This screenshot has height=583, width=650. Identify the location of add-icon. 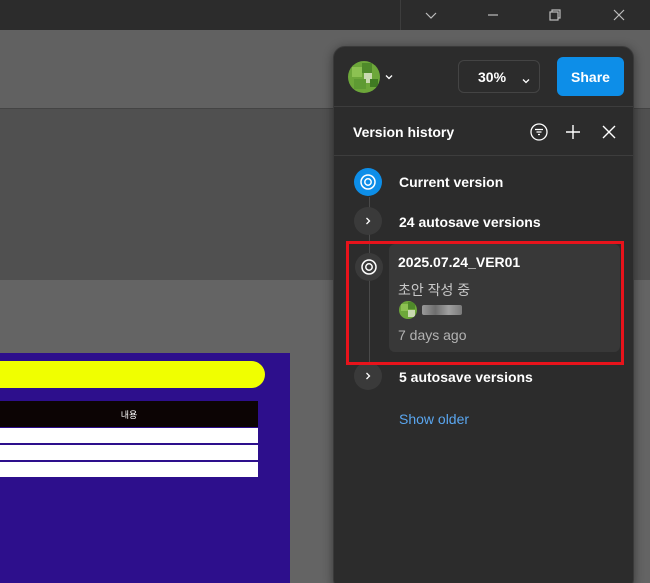
(573, 132).